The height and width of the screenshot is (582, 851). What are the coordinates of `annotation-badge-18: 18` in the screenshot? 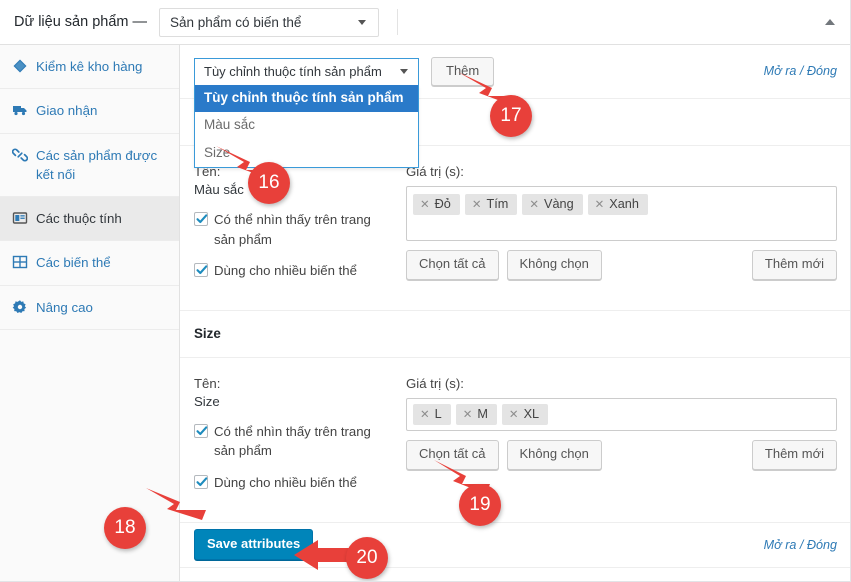 It's located at (125, 528).